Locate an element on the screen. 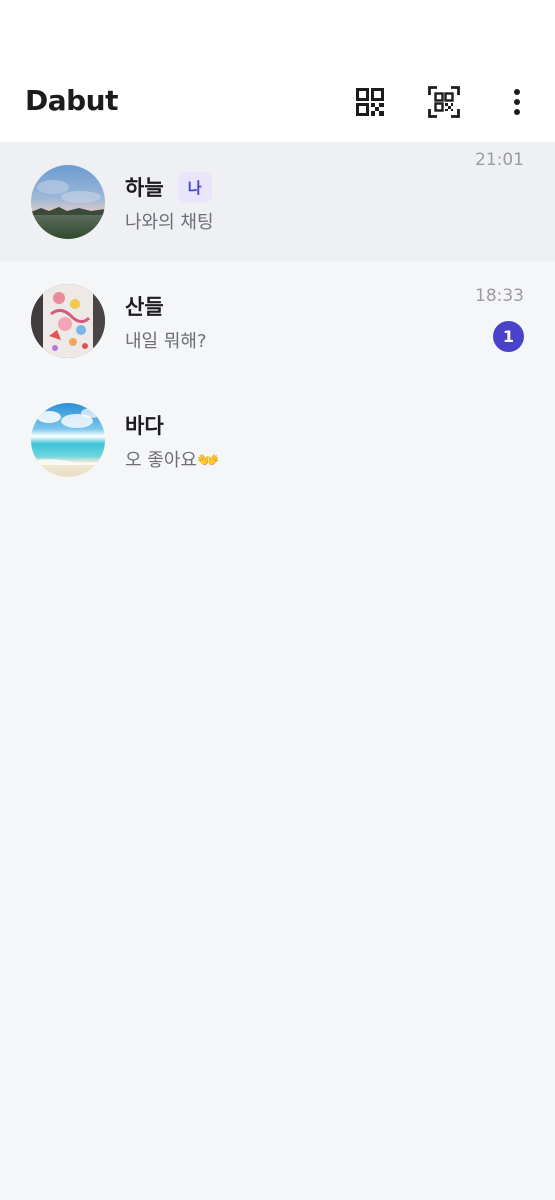  sky-landscape-photo is located at coordinates (68, 202).